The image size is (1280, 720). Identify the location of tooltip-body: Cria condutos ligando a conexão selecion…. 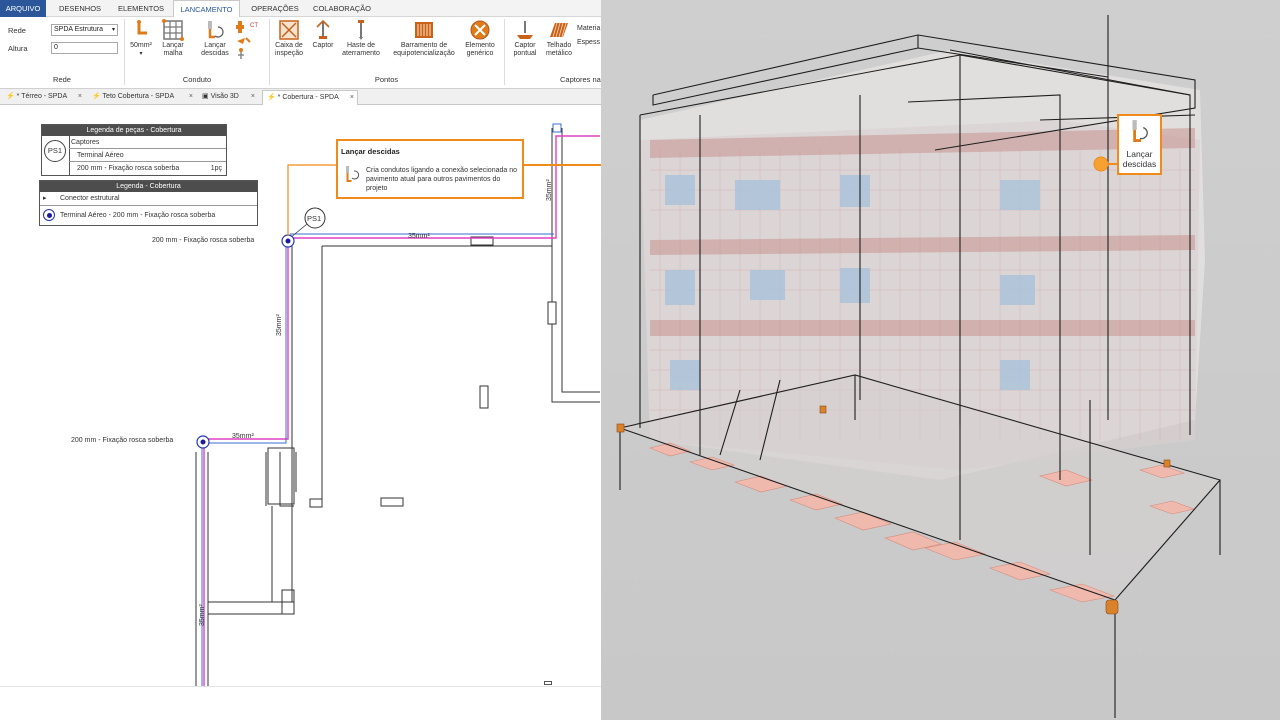
(441, 179).